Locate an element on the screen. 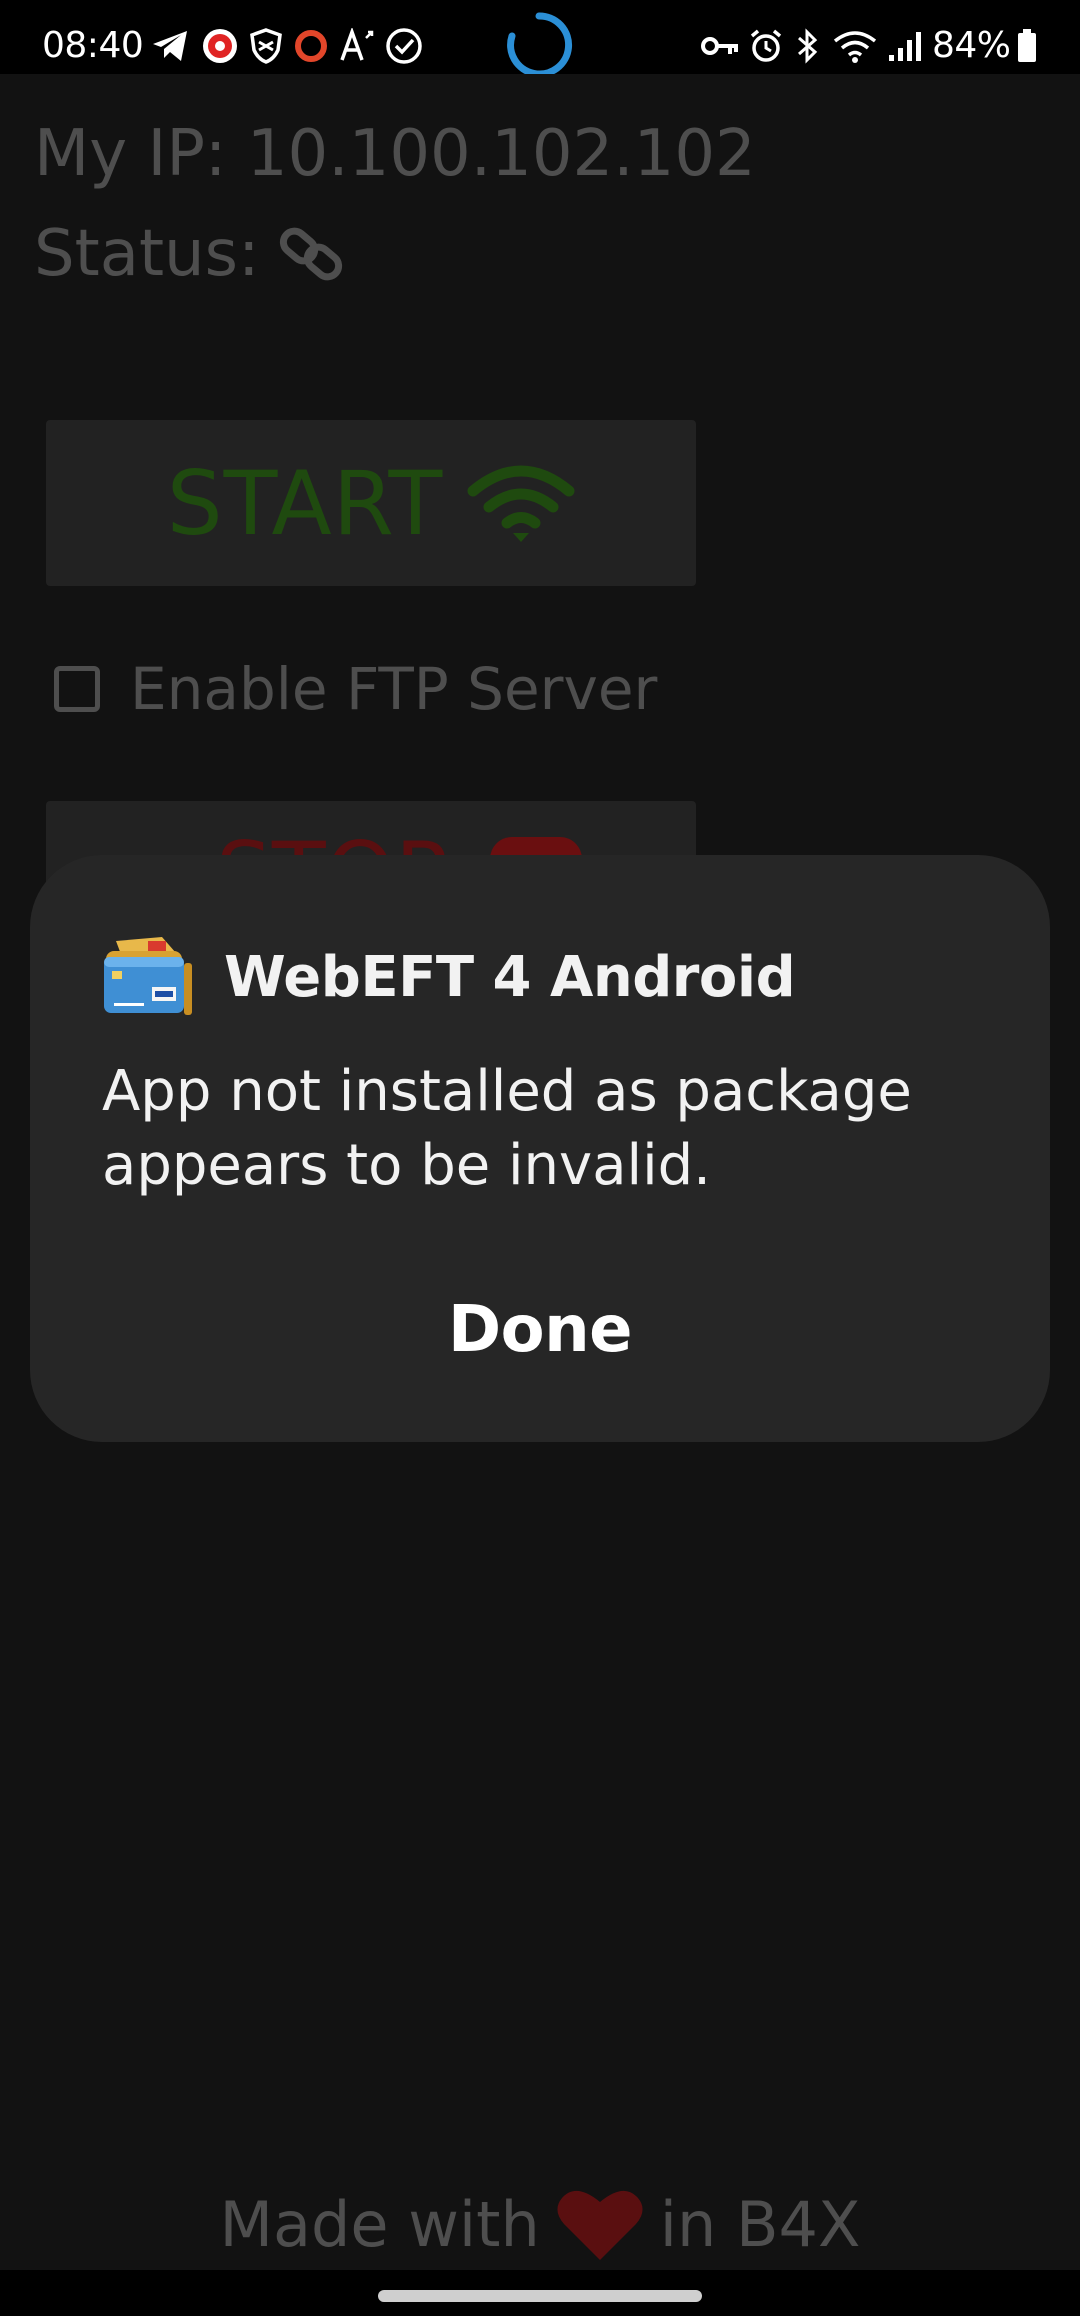  loading-spinner-icon is located at coordinates (539, 45).